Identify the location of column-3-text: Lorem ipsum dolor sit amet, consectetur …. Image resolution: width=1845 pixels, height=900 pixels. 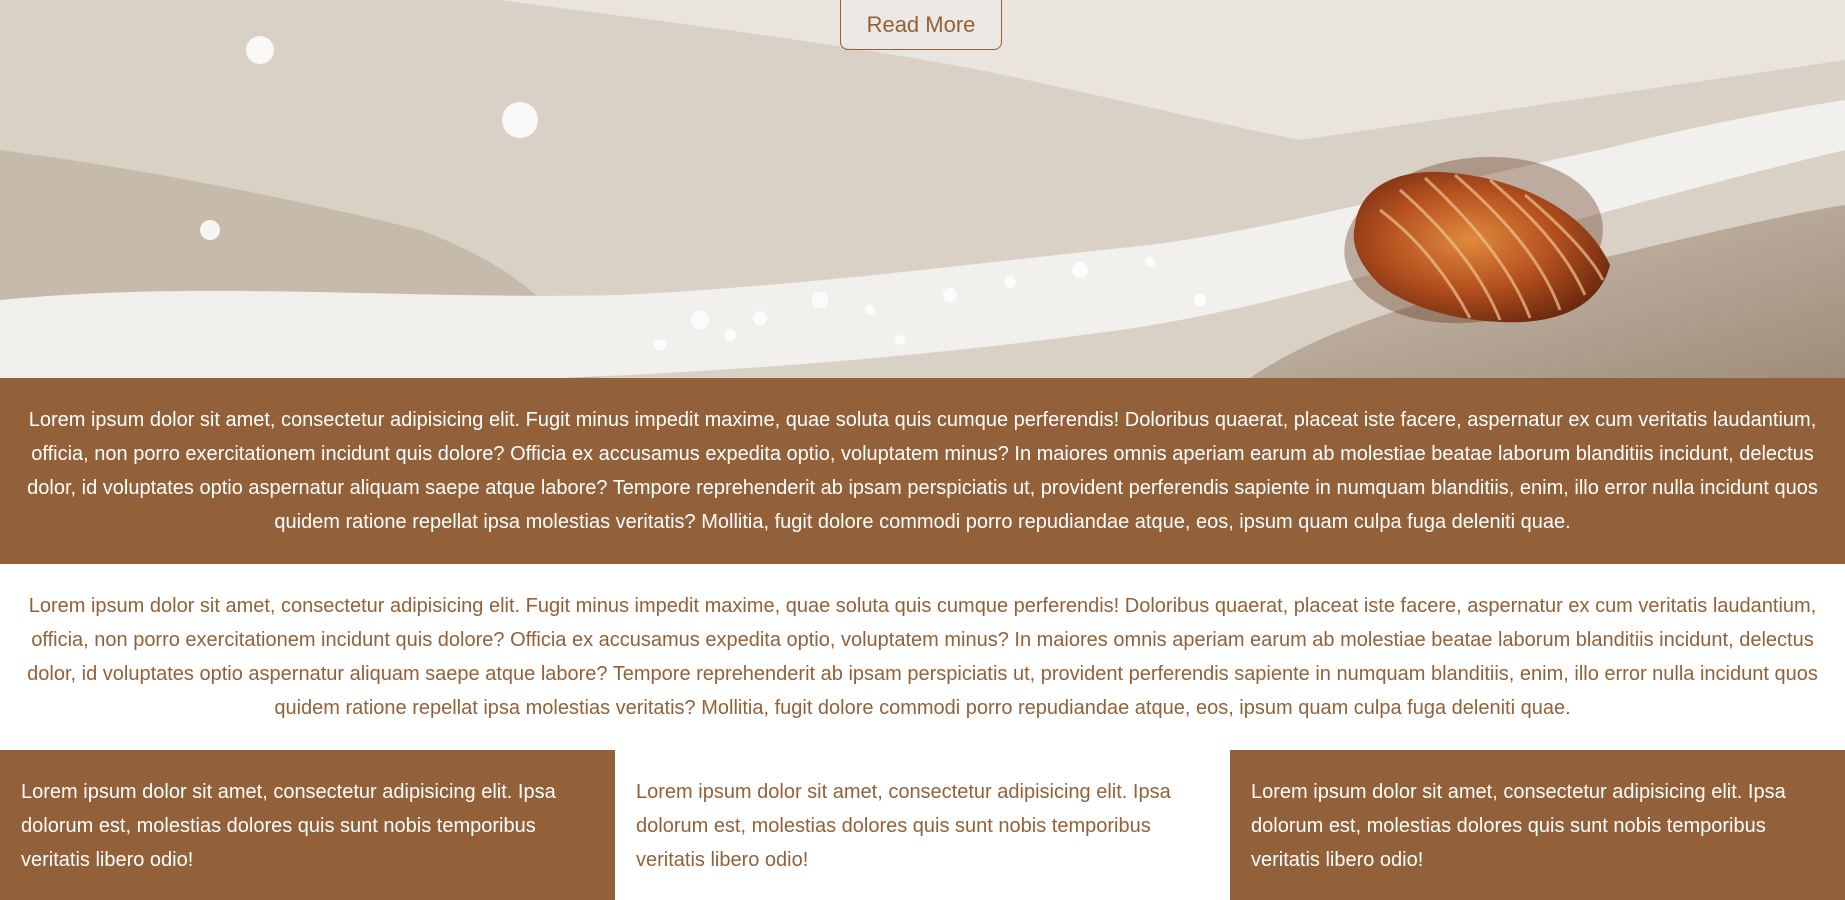
(1537, 825).